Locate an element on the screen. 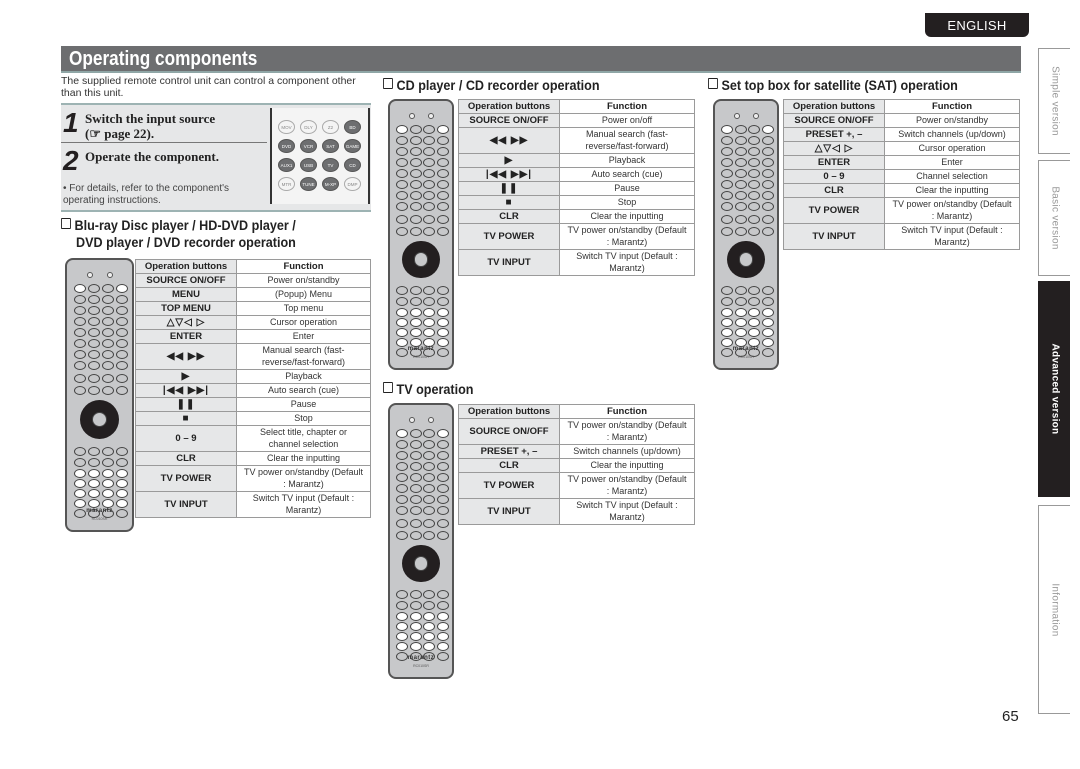 The image size is (1080, 769). page-number: 65 is located at coordinates (1010, 716).